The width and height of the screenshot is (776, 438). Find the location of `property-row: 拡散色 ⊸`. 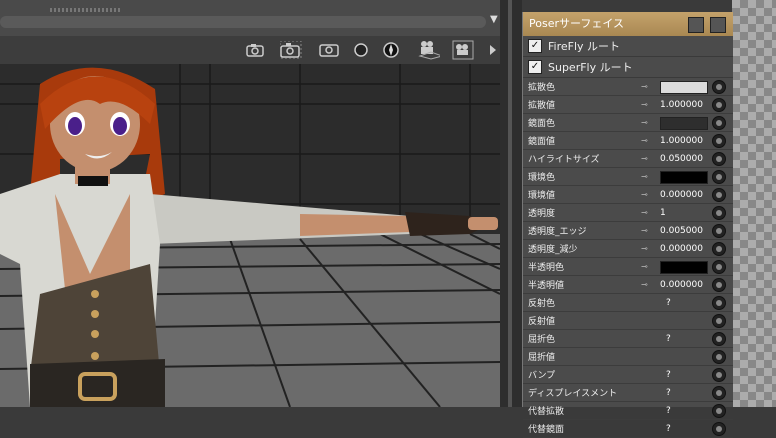

property-row: 拡散色 ⊸ is located at coordinates (628, 87).